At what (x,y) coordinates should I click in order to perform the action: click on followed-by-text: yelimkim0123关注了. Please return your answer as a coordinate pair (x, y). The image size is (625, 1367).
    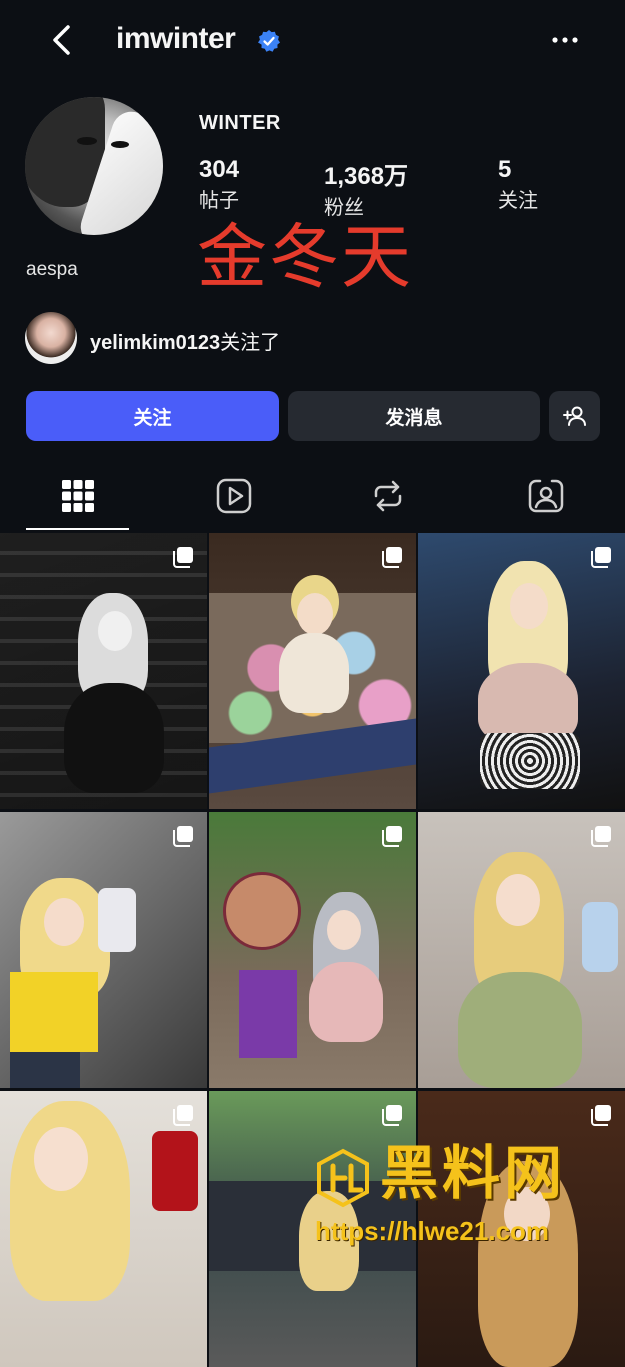
    Looking at the image, I should click on (185, 340).